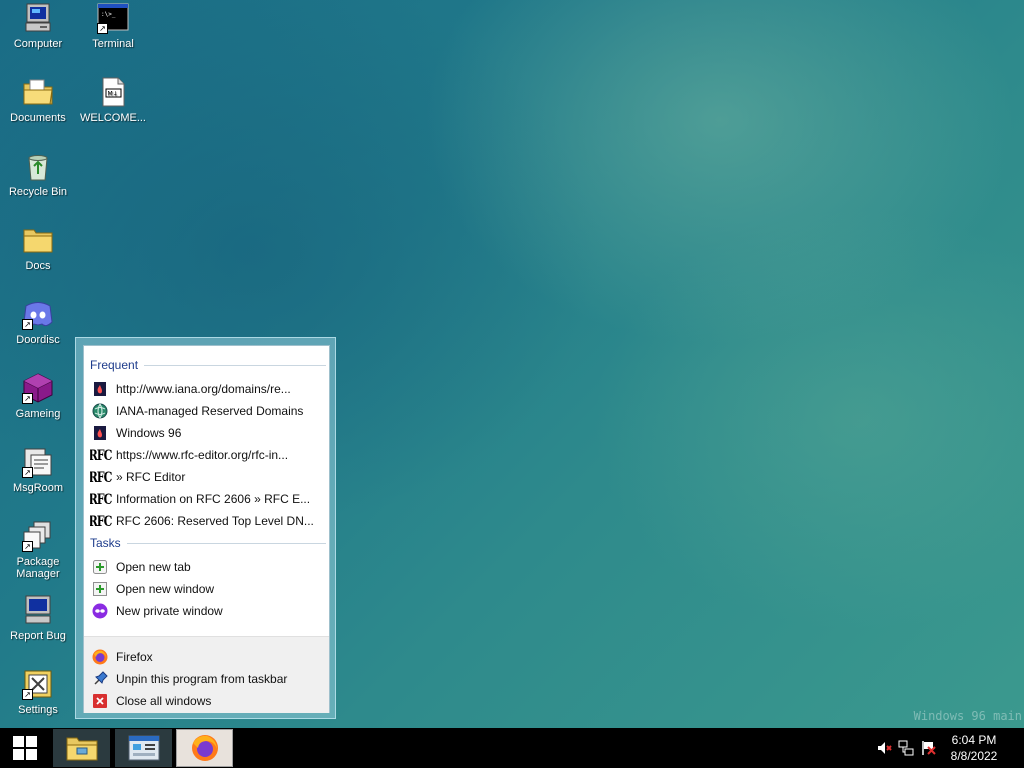  Describe the element at coordinates (100, 589) in the screenshot. I see `new-window-icon` at that location.